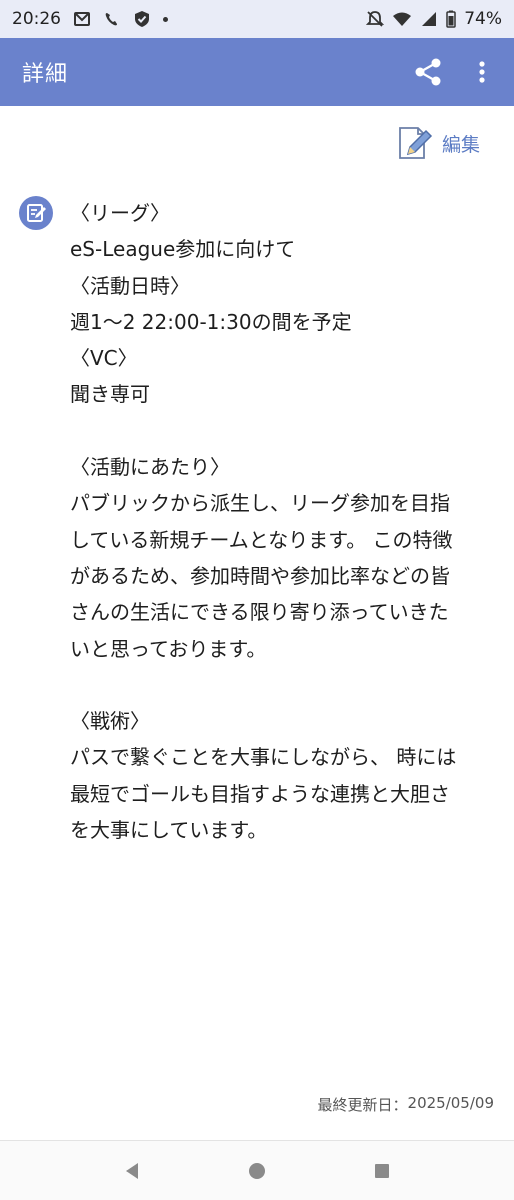 This screenshot has width=514, height=1200. I want to click on content-line: 〈戦術〉, so click(110, 721).